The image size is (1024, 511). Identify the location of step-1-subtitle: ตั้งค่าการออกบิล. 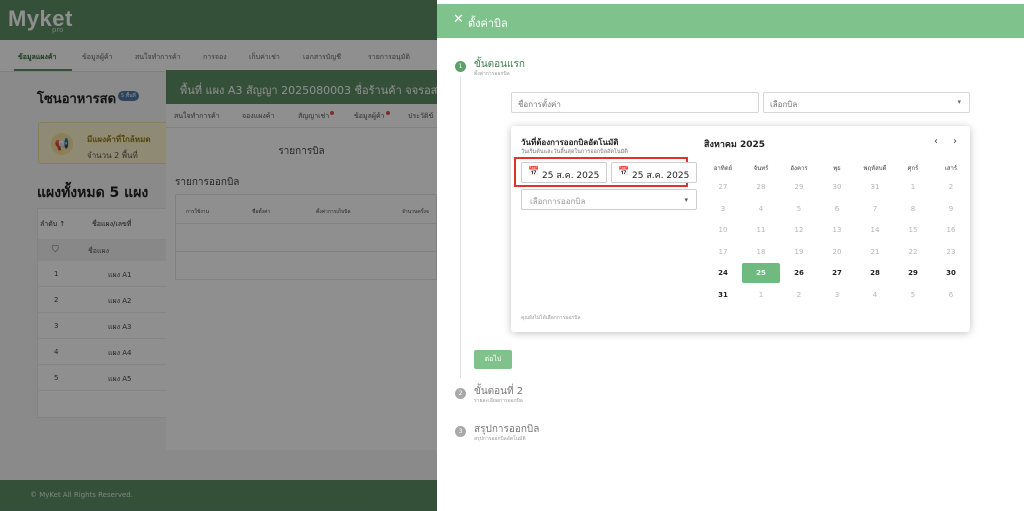
(492, 74).